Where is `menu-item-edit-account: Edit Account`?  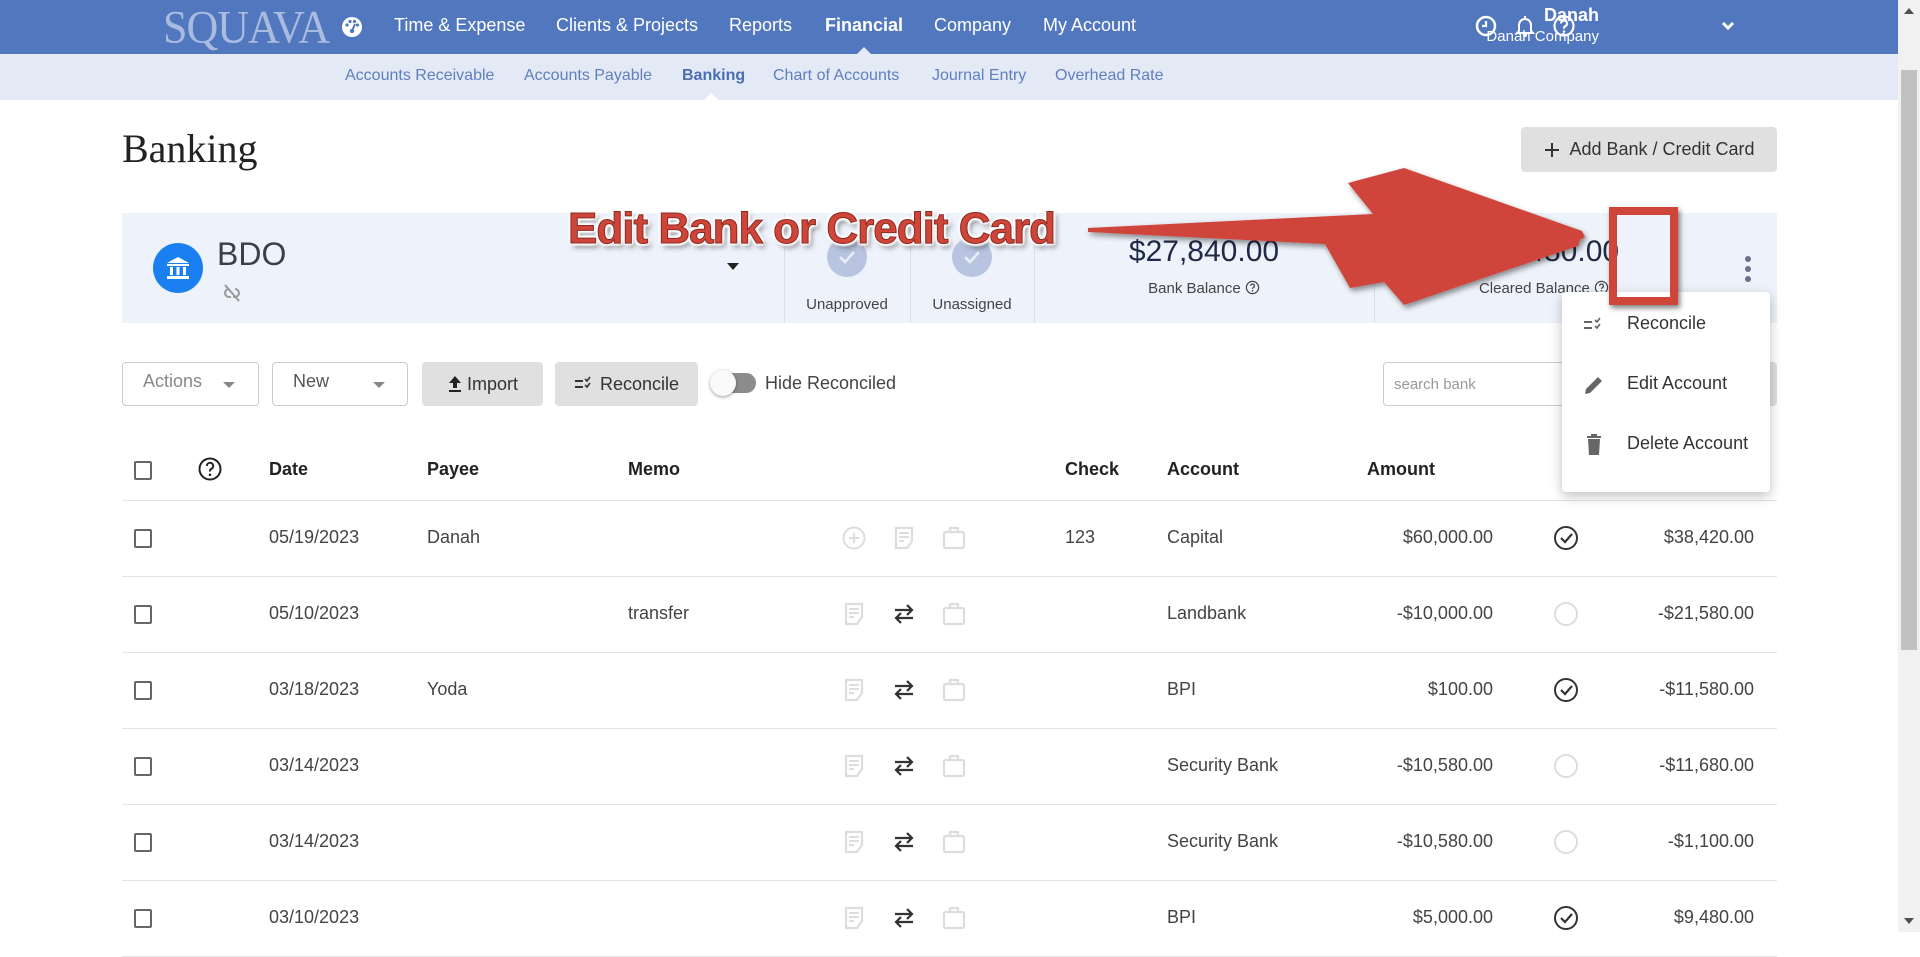 menu-item-edit-account: Edit Account is located at coordinates (1666, 385).